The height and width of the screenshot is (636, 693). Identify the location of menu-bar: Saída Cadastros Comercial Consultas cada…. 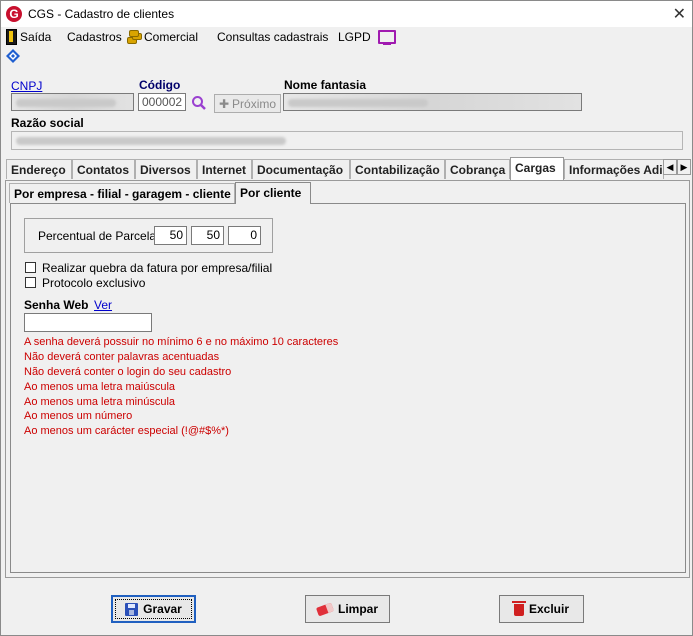
(346, 37).